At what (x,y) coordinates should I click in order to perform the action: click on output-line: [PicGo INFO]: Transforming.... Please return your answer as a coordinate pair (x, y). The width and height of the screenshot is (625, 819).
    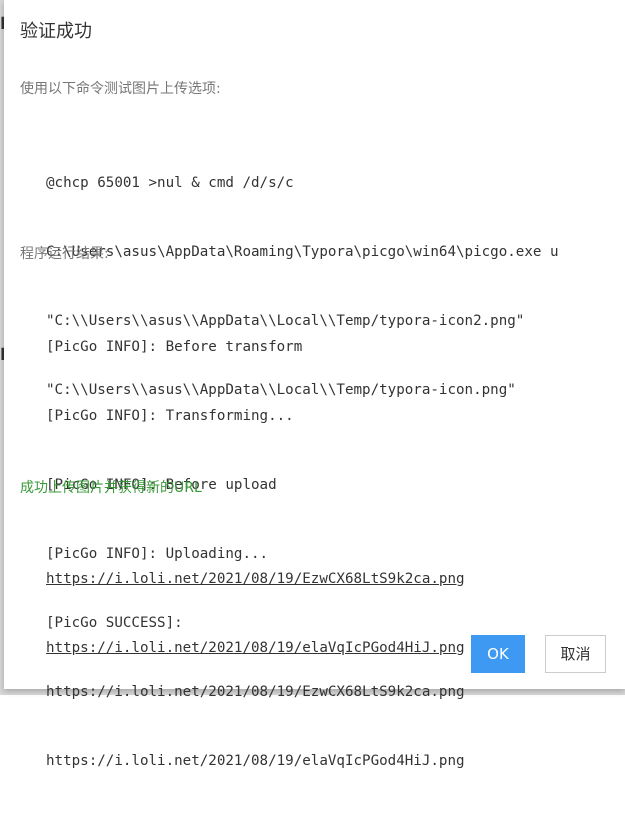
    Looking at the image, I should click on (170, 416).